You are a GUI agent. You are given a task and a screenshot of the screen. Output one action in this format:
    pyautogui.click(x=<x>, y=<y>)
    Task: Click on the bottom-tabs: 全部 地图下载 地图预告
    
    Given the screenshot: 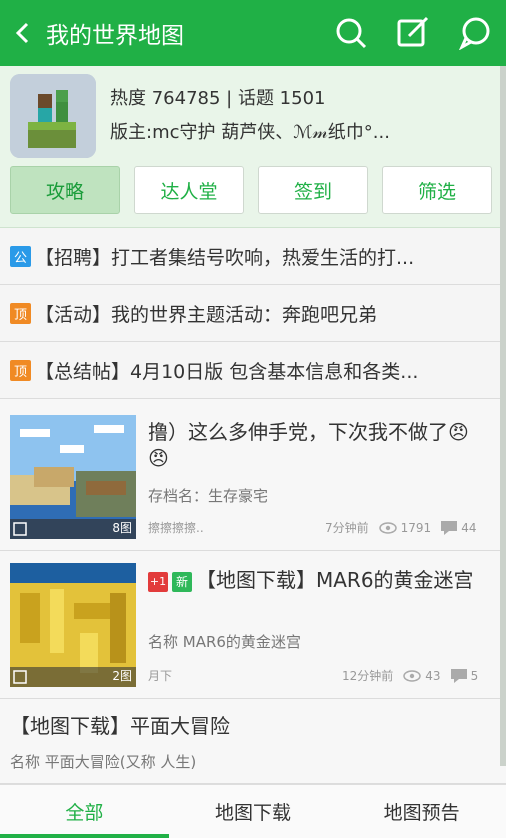 What is the action you would take?
    pyautogui.click(x=253, y=811)
    